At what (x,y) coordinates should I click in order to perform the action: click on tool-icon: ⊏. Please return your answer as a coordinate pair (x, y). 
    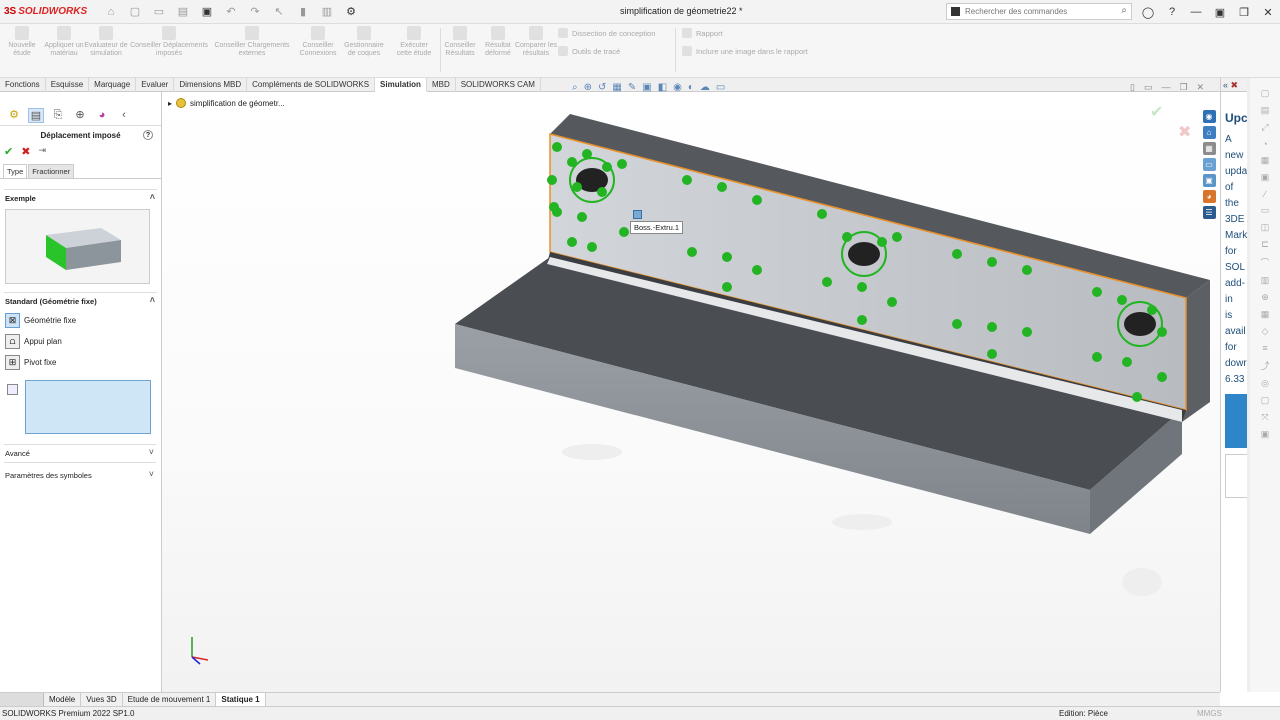
    Looking at the image, I should click on (1265, 244).